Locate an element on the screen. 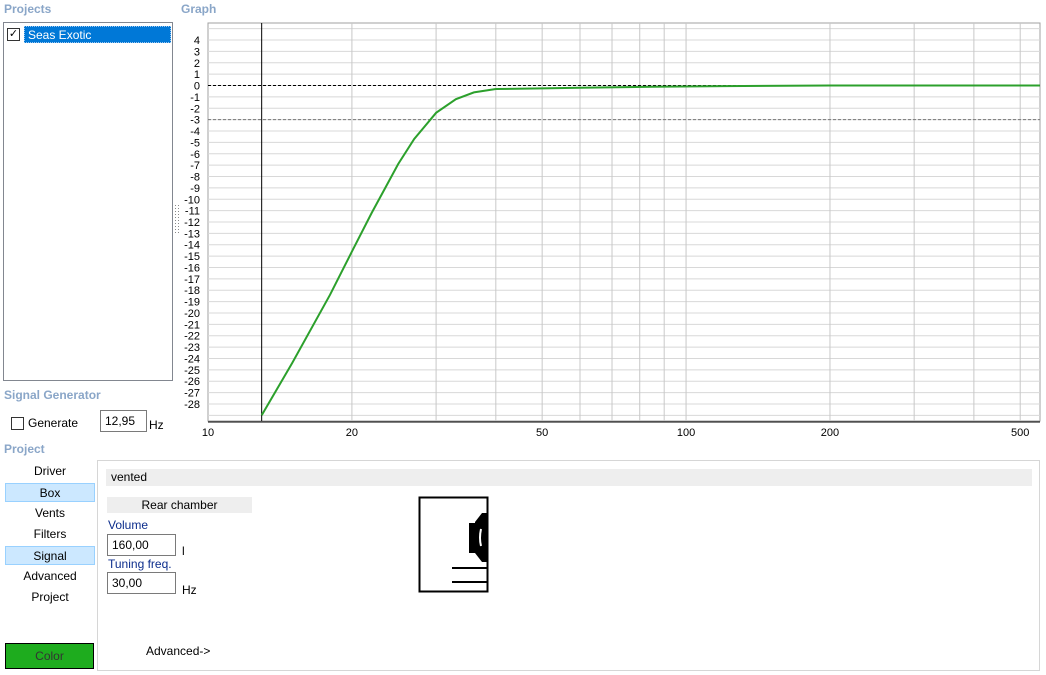  y-tick-label: -12 is located at coordinates (192, 223).